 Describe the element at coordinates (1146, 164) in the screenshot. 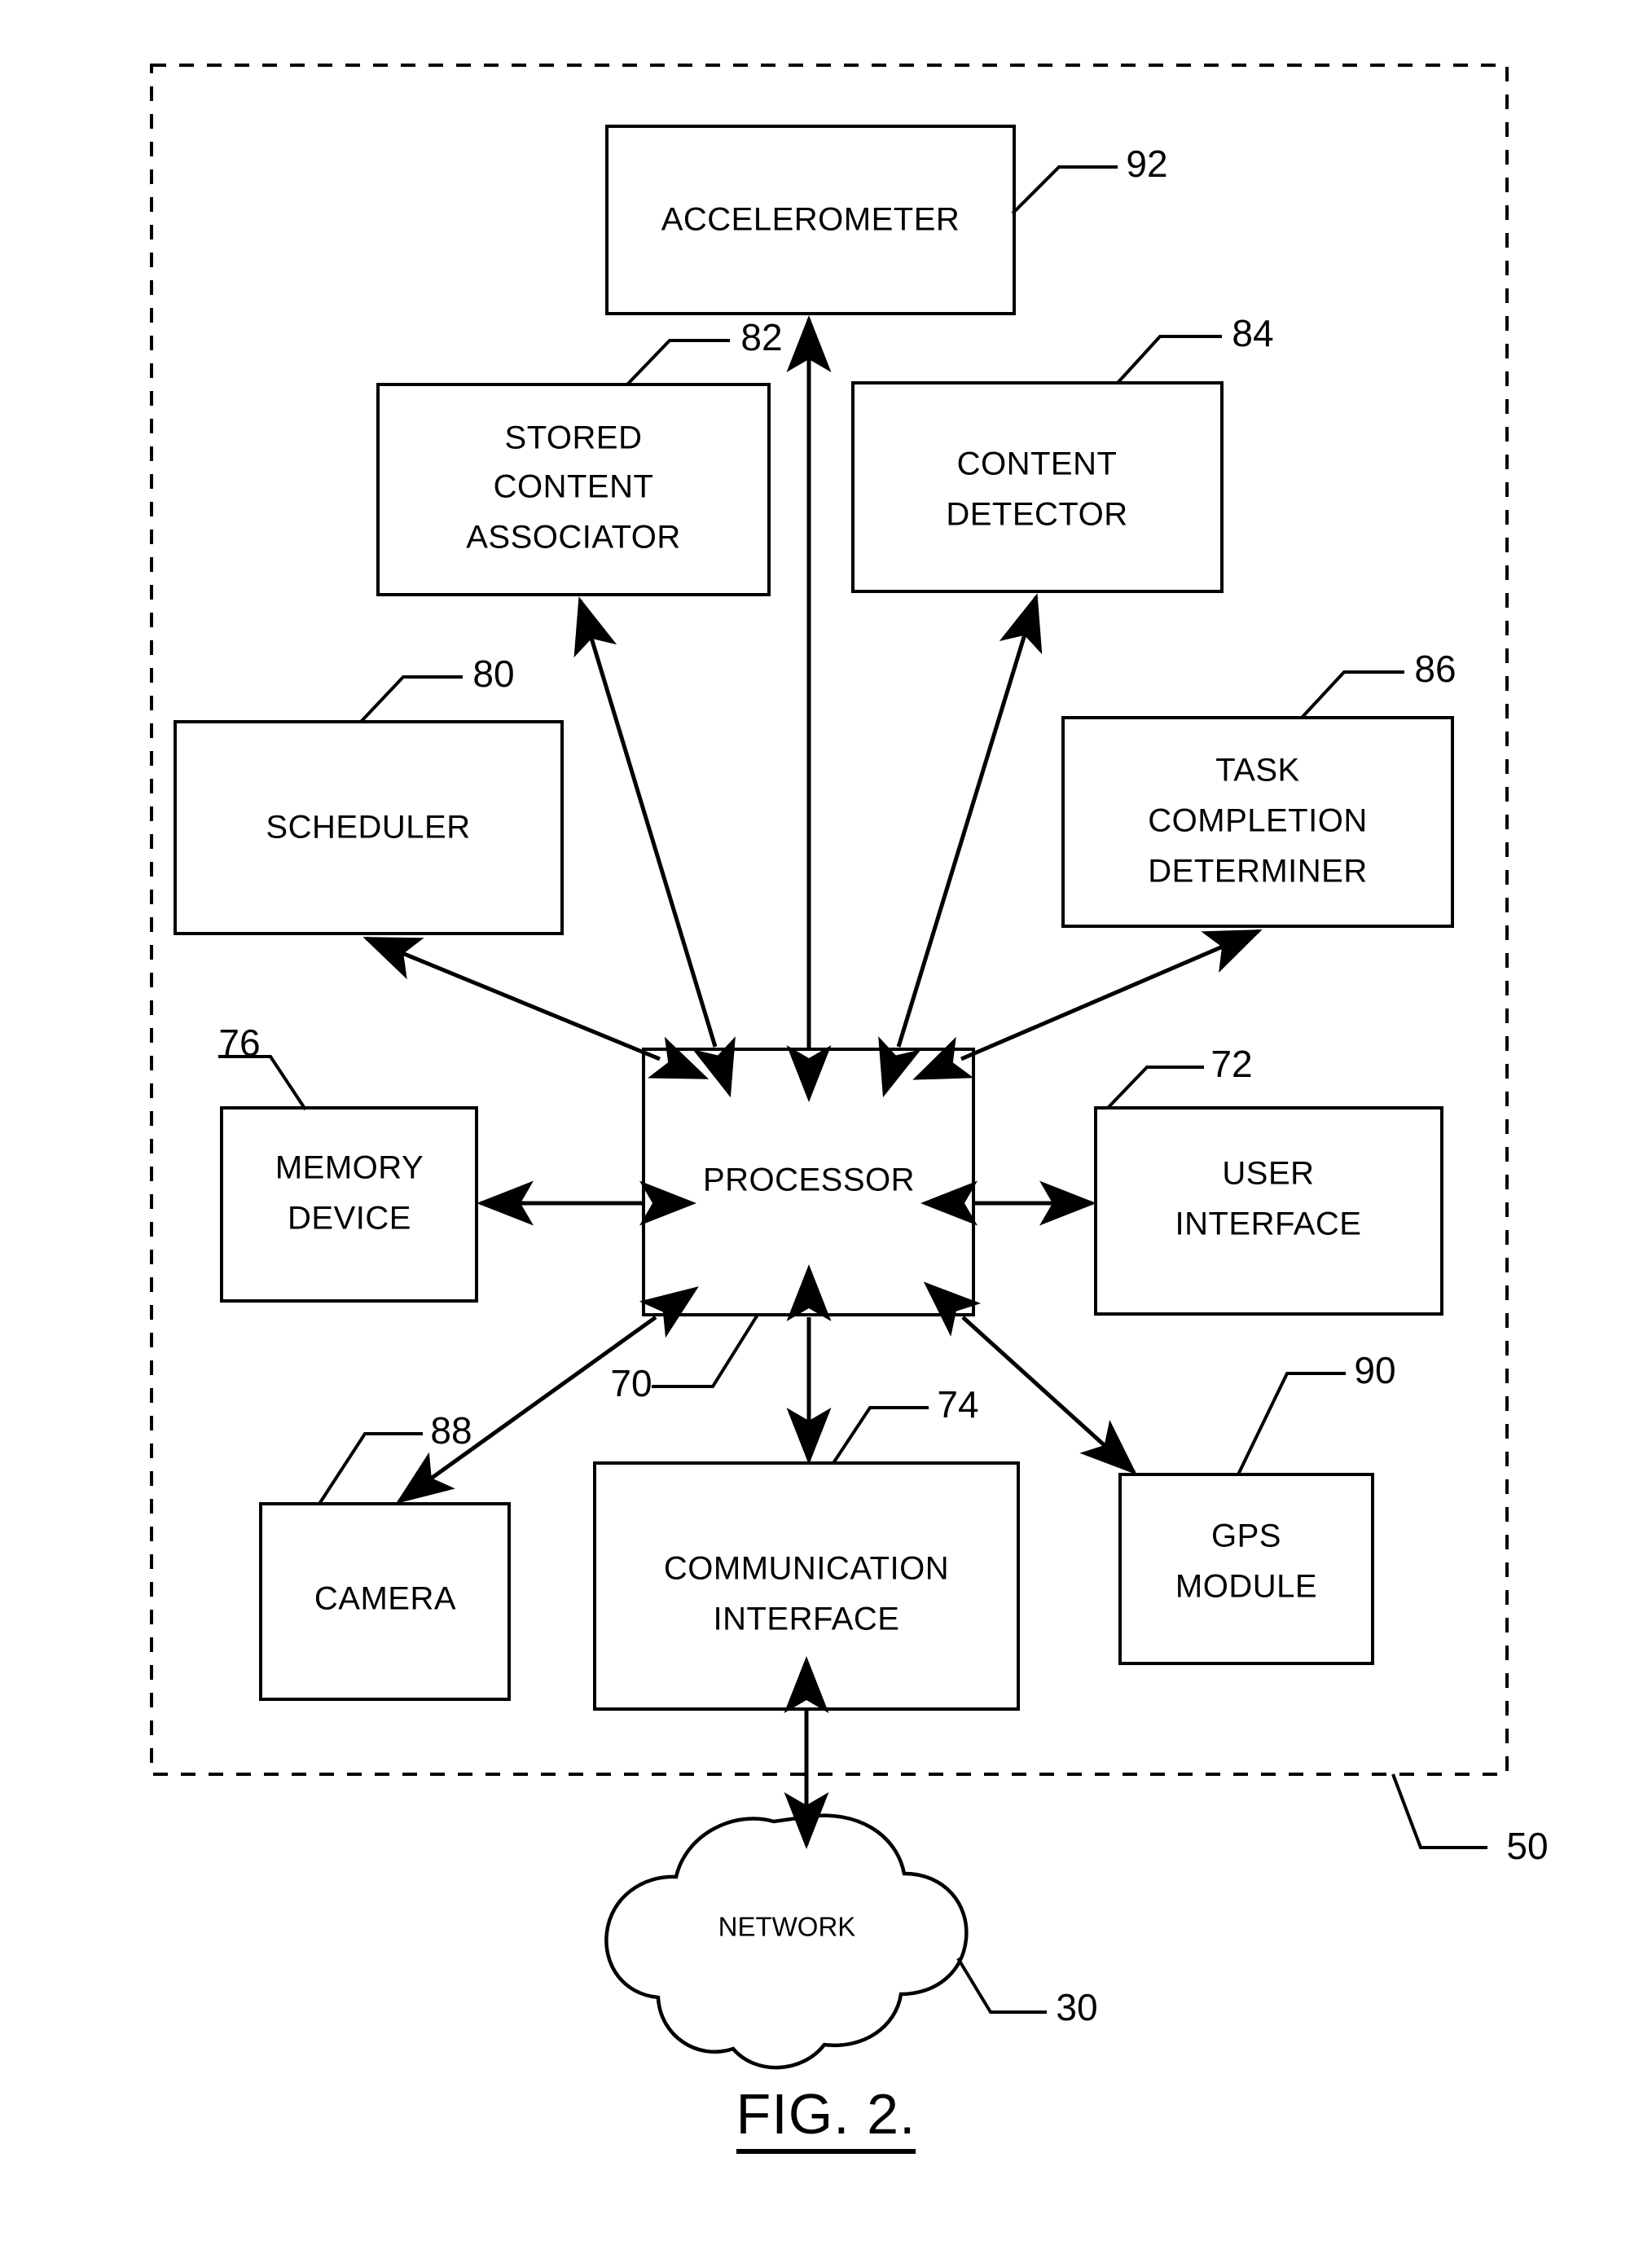

I see `ref-number-accelerometer: 92` at that location.